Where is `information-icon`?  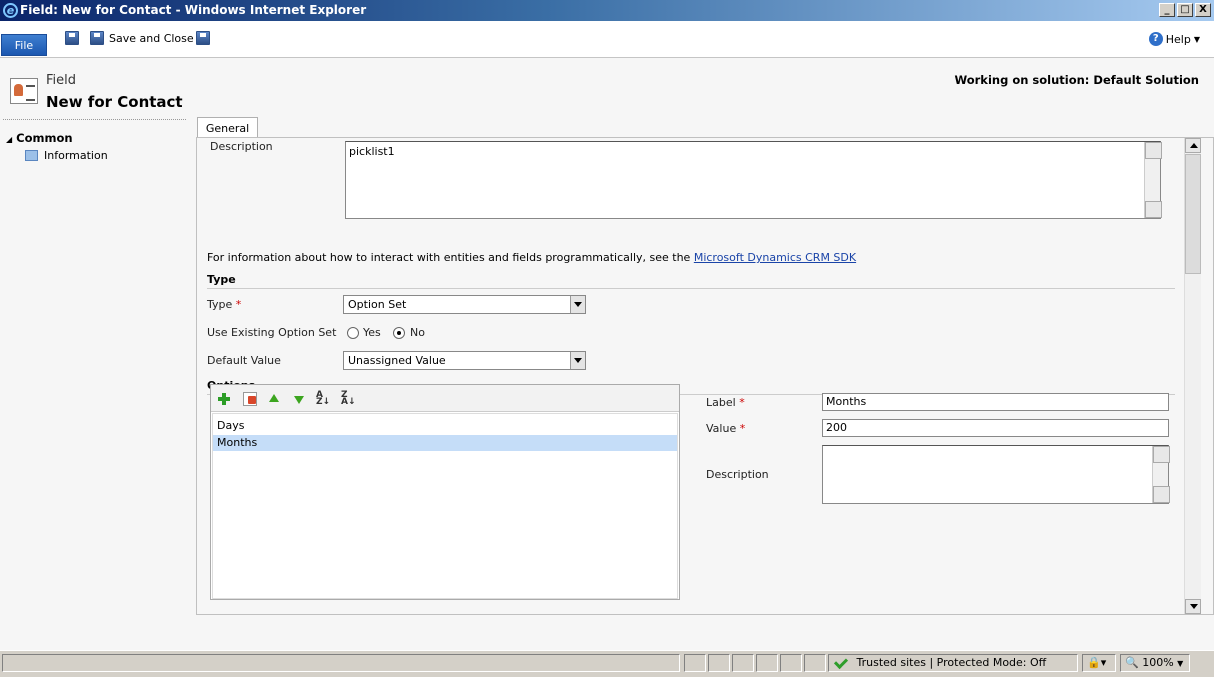
information-icon is located at coordinates (31, 155).